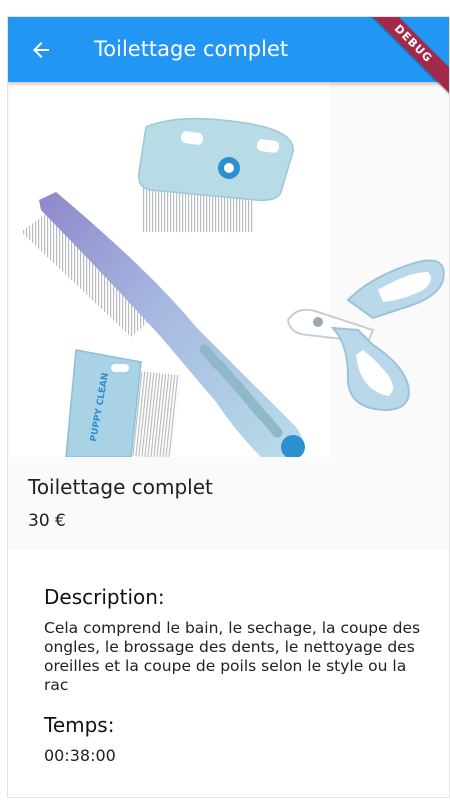 The image size is (450, 805). I want to click on product-price: 30 €, so click(47, 521).